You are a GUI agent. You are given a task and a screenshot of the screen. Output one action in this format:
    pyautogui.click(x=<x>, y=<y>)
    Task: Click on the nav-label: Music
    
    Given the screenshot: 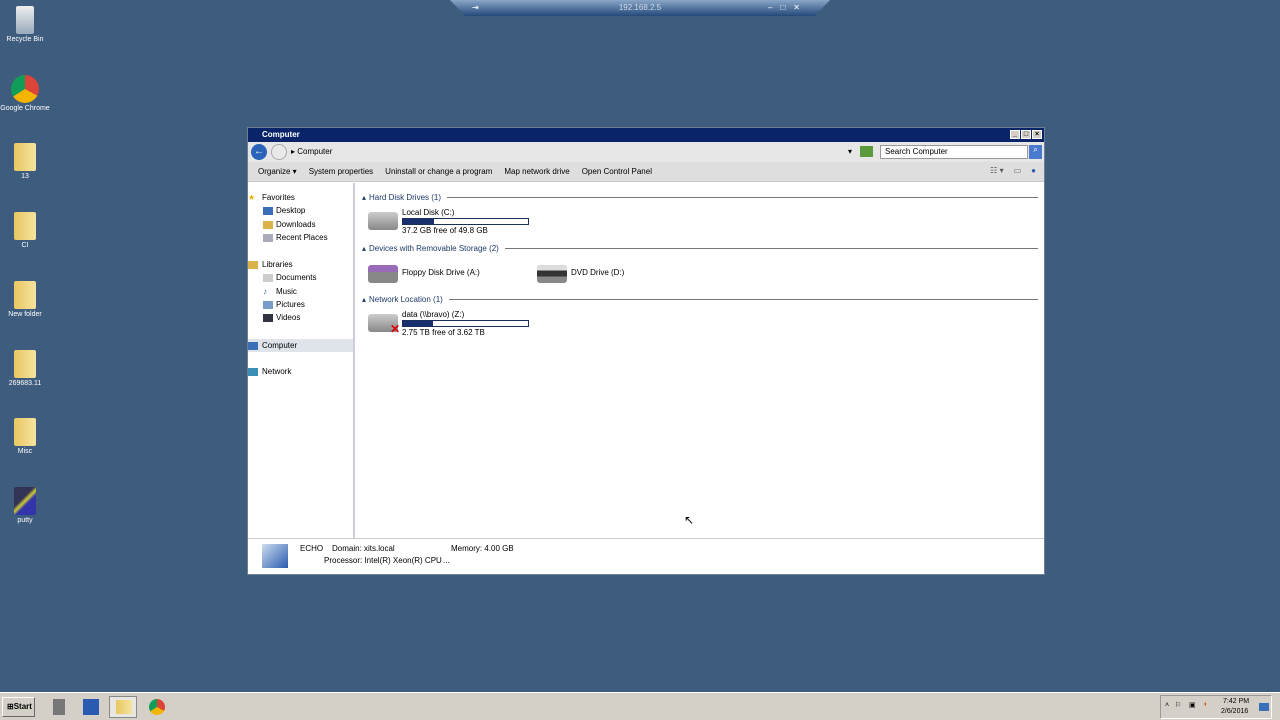 What is the action you would take?
    pyautogui.click(x=286, y=291)
    